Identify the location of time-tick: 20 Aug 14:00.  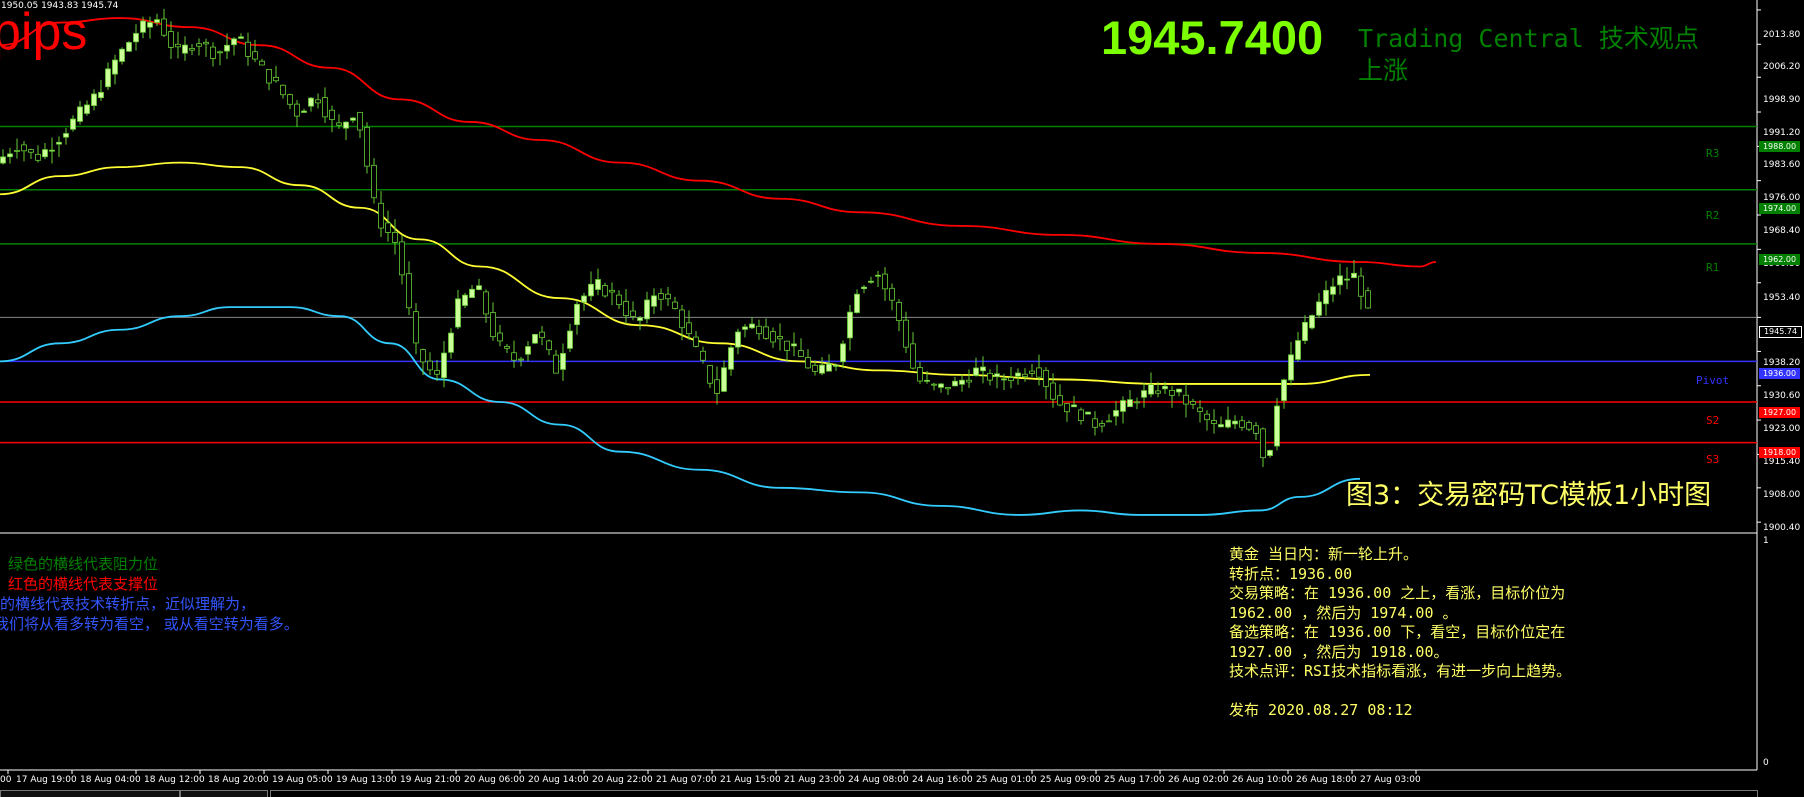
(558, 780).